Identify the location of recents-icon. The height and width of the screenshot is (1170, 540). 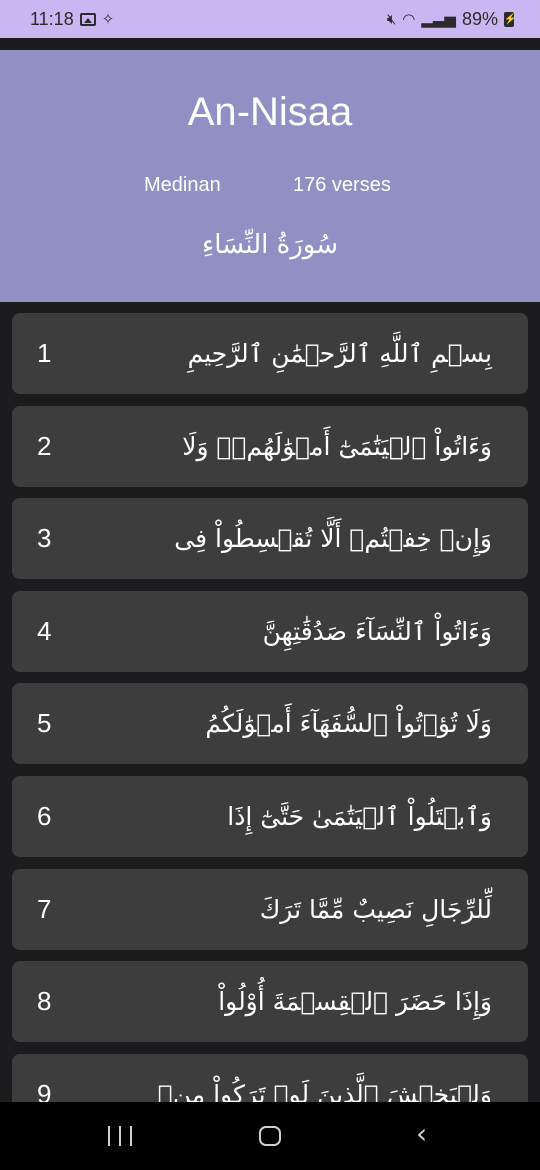
(120, 1136).